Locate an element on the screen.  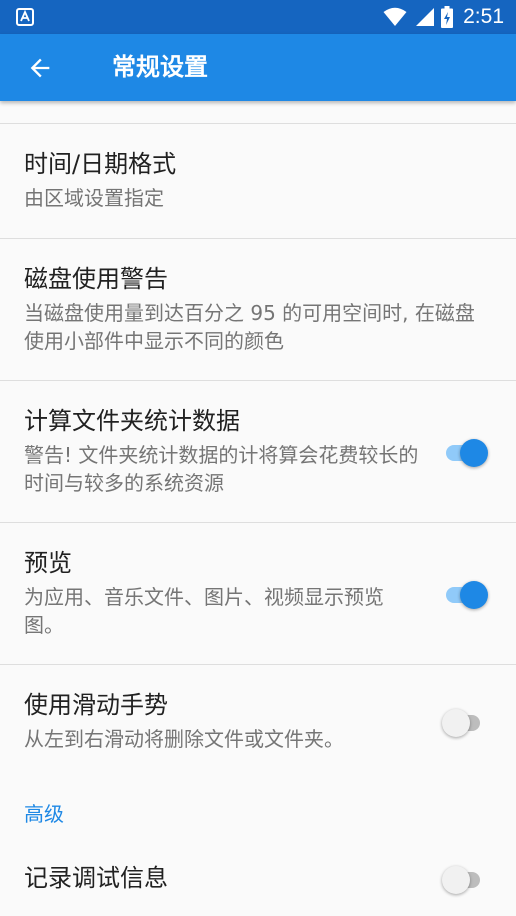
battery-charging-icon is located at coordinates (447, 17).